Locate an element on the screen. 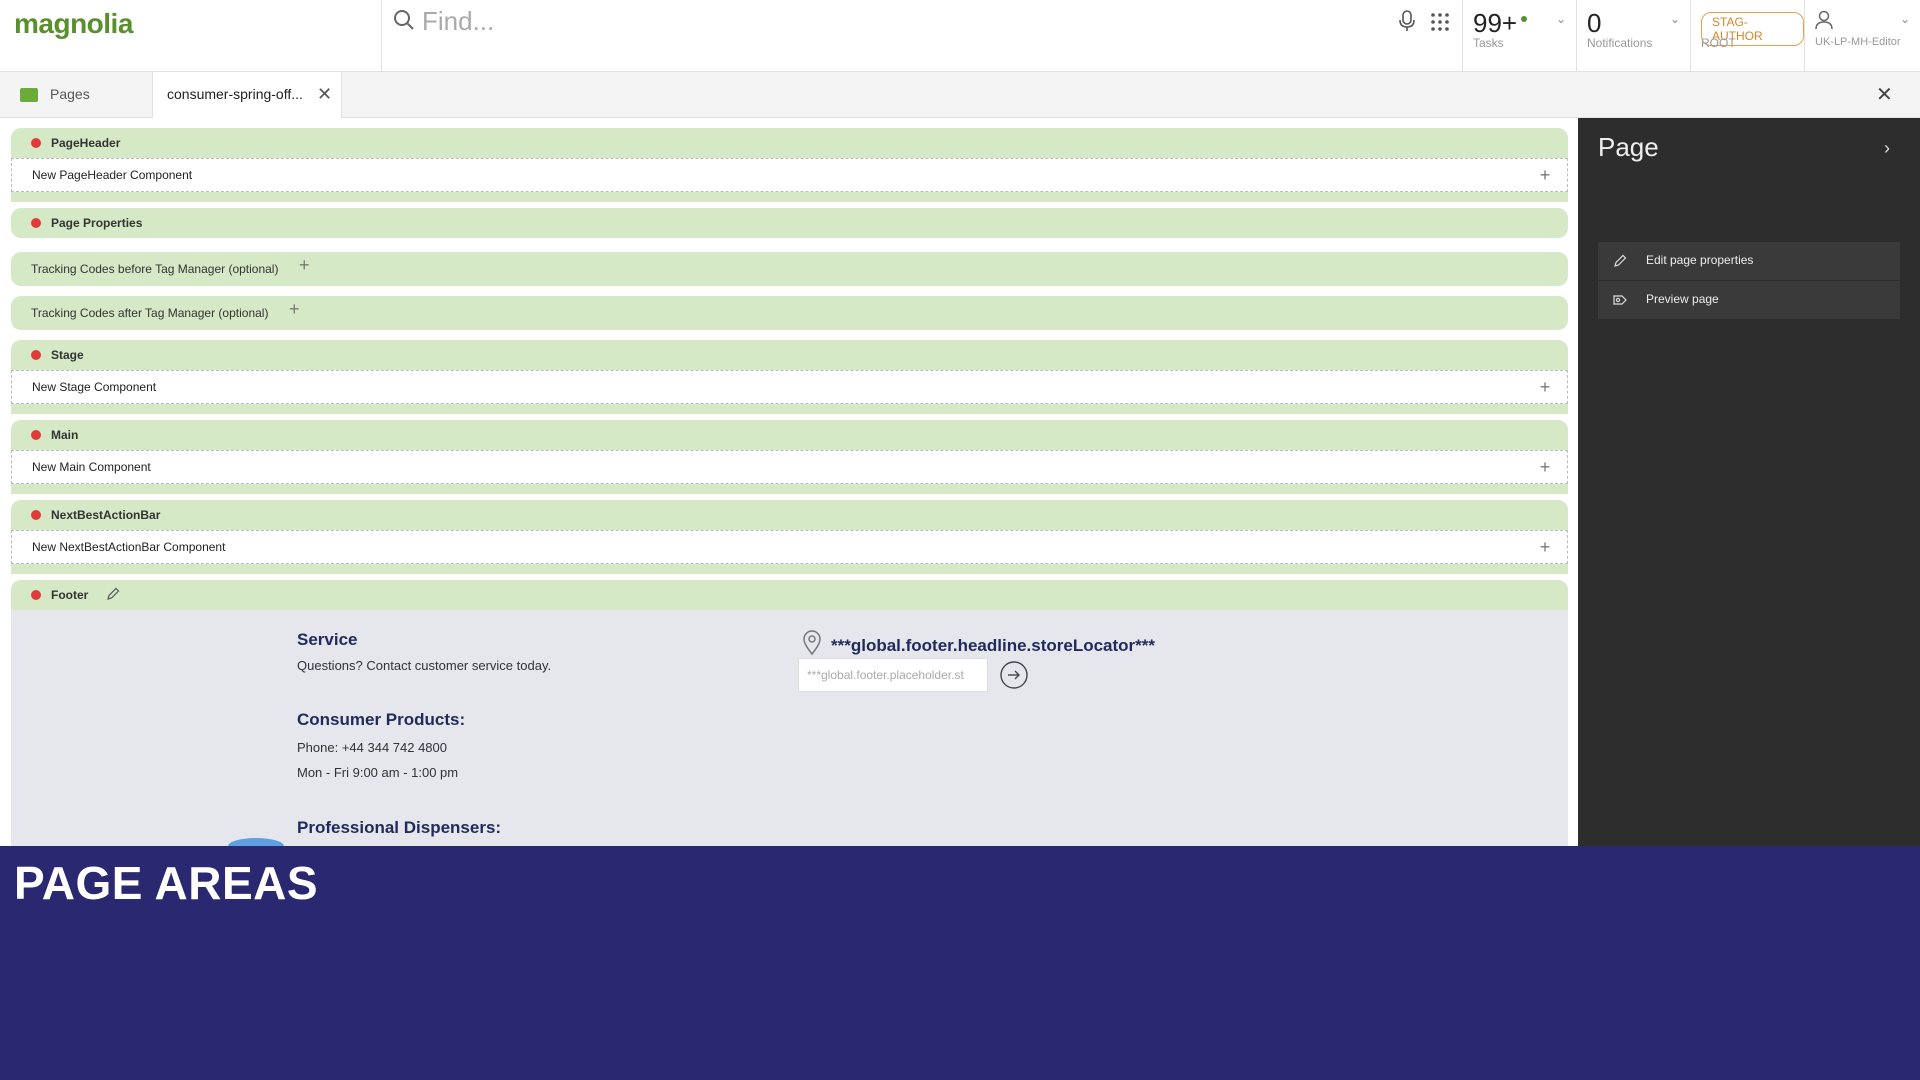 The image size is (1920, 1080). notifications-count: 0 is located at coordinates (1594, 23).